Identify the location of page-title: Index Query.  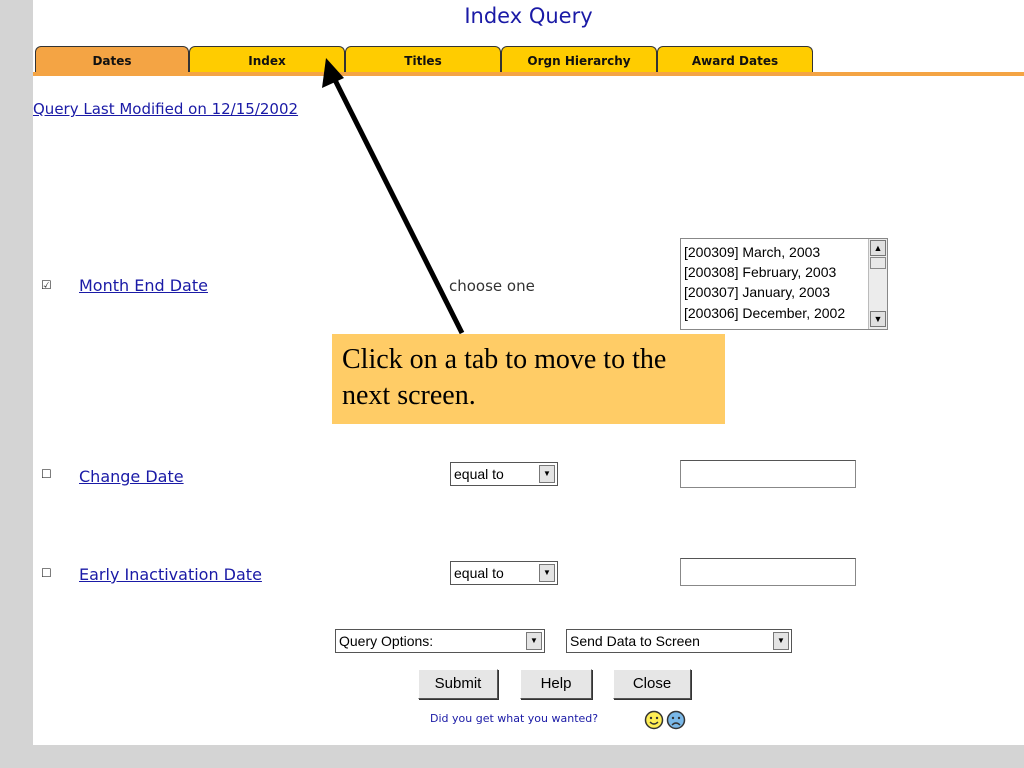
(528, 16).